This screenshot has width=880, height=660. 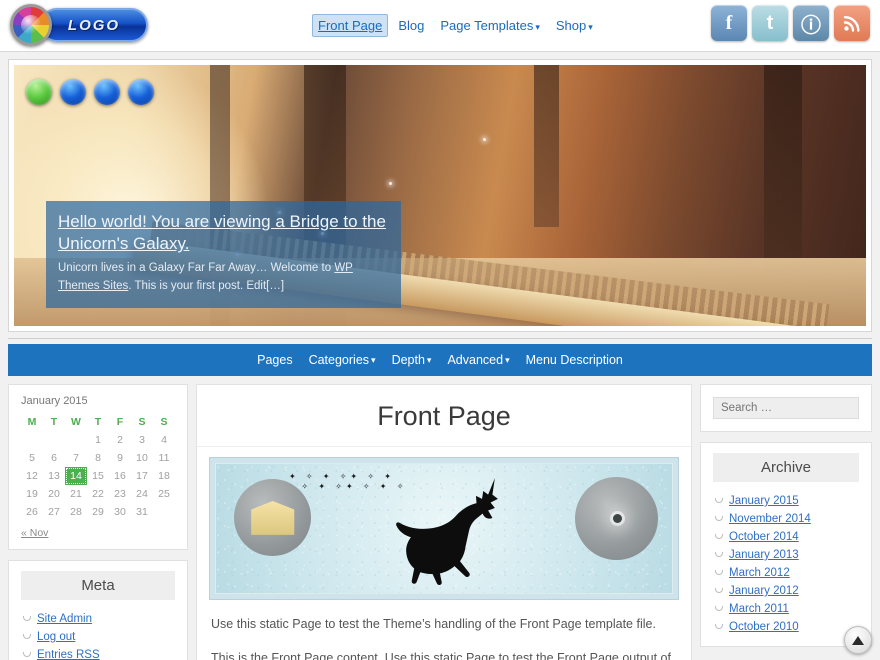 What do you see at coordinates (342, 360) in the screenshot?
I see `subnav-item-categories: Categories ▾` at bounding box center [342, 360].